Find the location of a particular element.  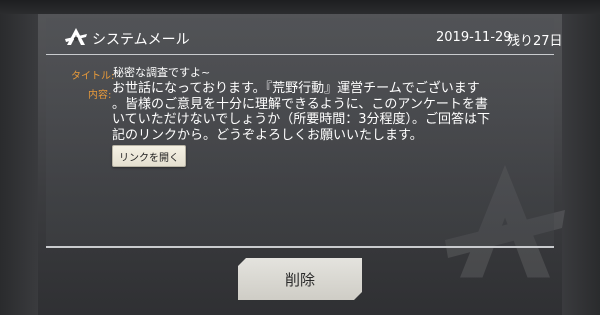

open-link-button: リンクを開く is located at coordinates (149, 156).